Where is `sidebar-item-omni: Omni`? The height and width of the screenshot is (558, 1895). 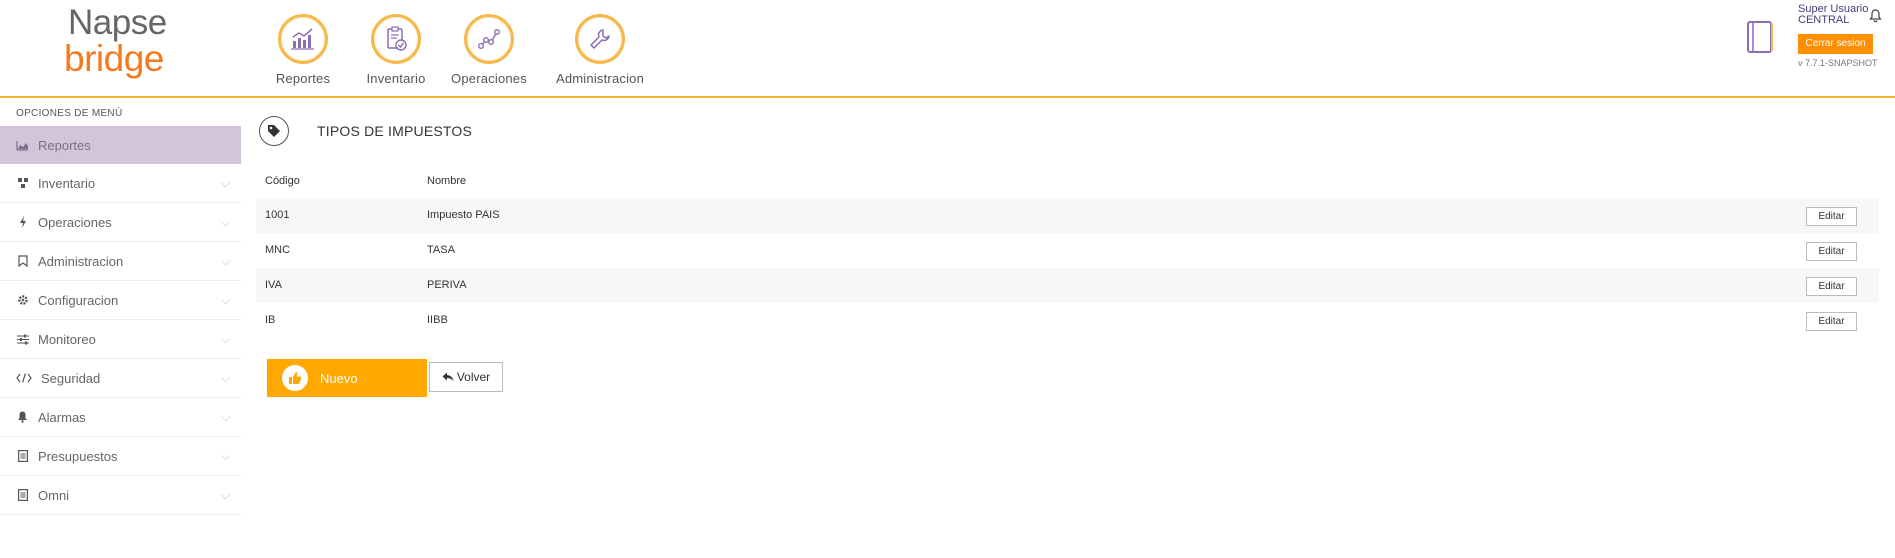
sidebar-item-omni: Omni is located at coordinates (120, 495).